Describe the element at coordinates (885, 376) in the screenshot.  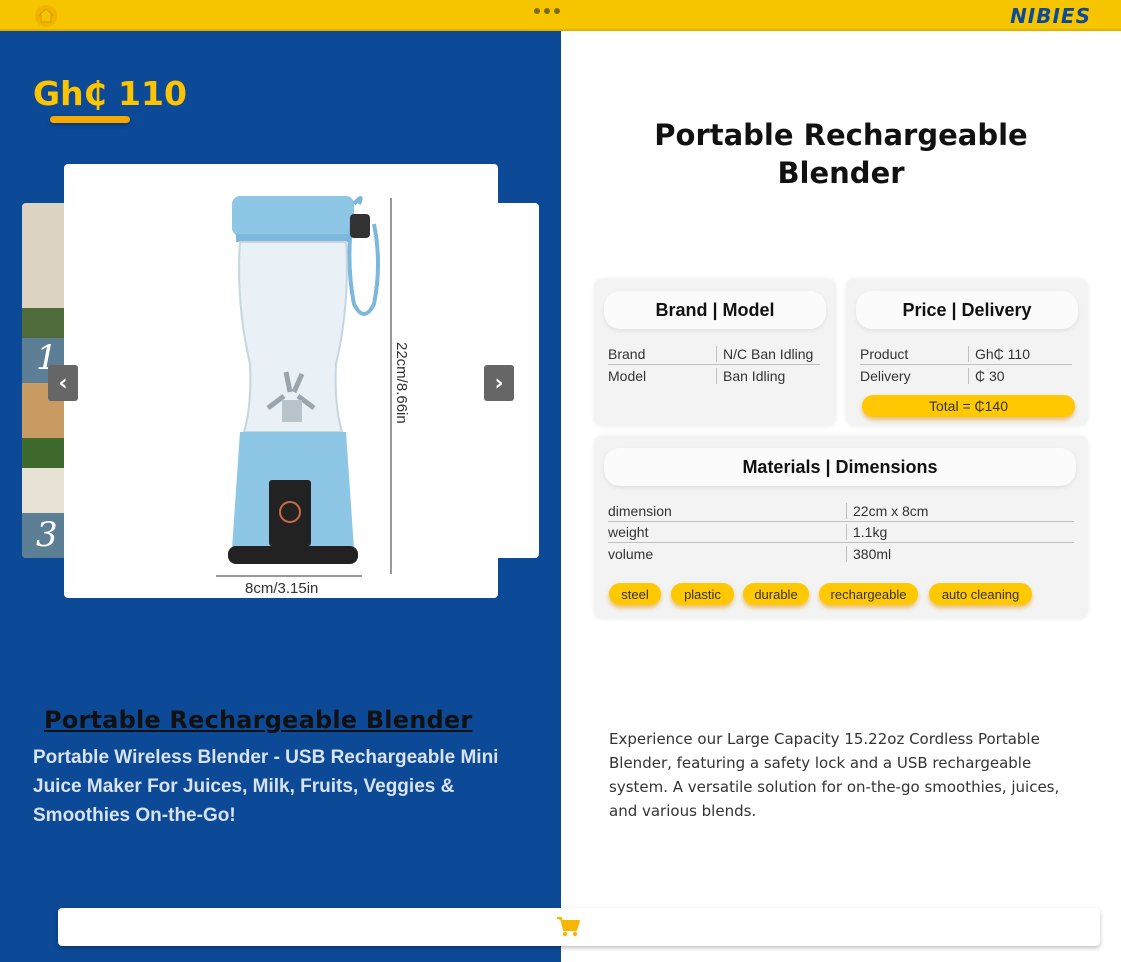
I see `row-key: Delivery` at that location.